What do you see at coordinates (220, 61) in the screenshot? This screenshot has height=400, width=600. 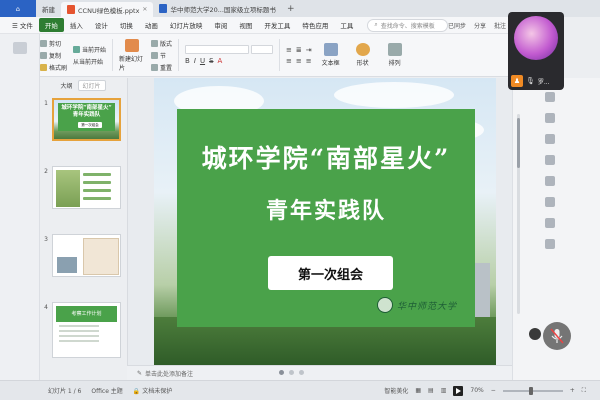 I see `font-color-icon: A` at bounding box center [220, 61].